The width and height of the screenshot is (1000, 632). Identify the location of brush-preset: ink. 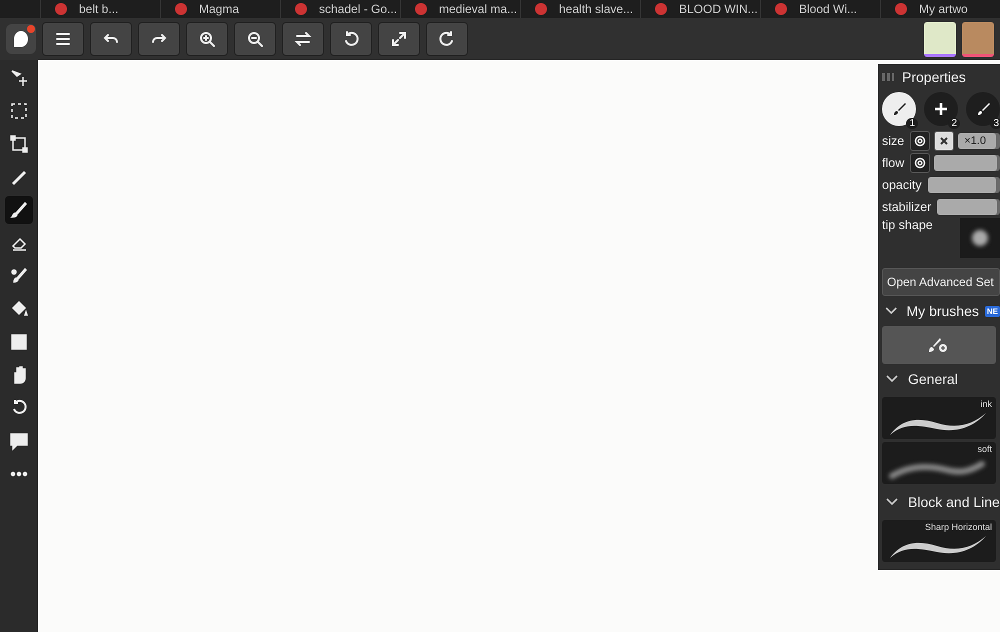
(939, 418).